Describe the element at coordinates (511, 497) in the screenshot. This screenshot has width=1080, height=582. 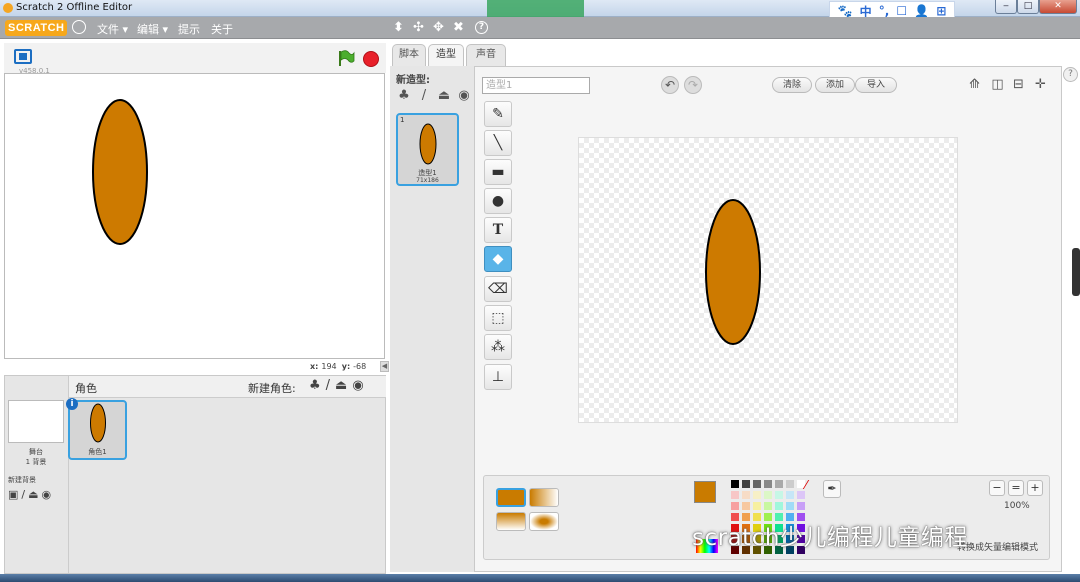
I see `fill-solid-option` at that location.